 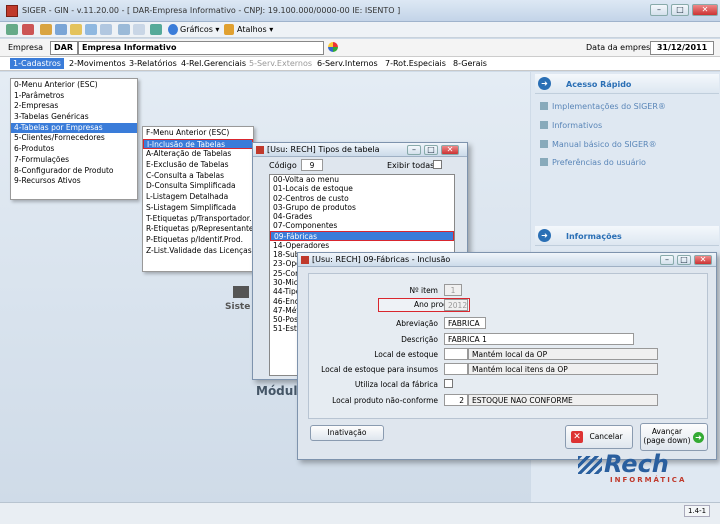 I want to click on item-field: 1, so click(x=453, y=290).